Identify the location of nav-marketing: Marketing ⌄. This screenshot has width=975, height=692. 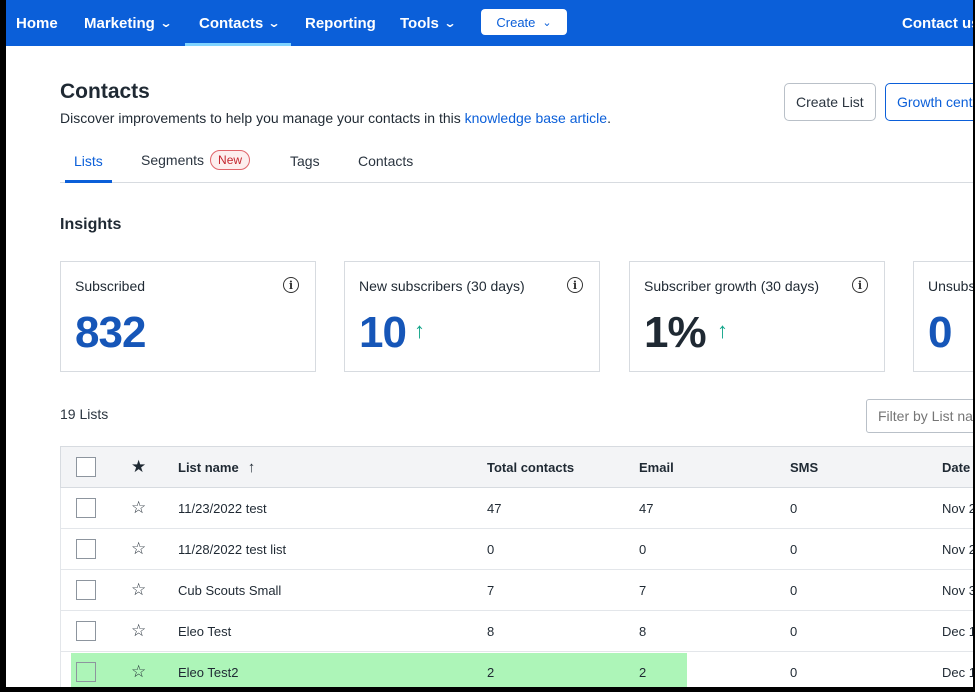
(128, 23).